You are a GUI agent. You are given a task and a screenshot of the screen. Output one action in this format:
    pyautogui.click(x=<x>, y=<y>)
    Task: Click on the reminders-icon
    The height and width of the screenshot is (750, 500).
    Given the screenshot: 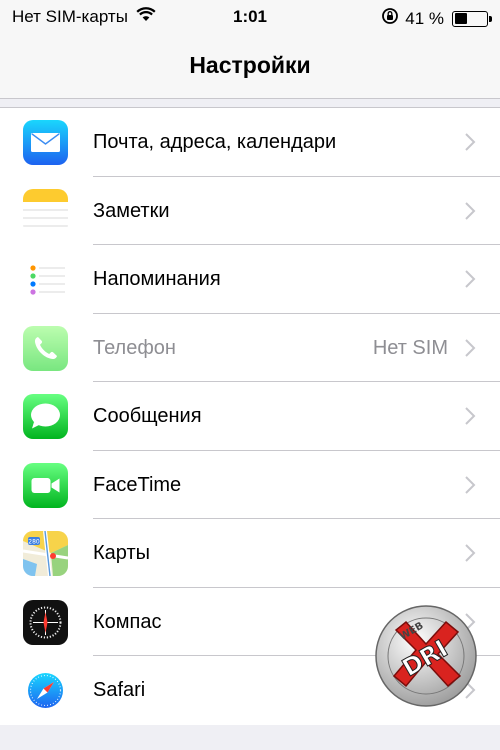 What is the action you would take?
    pyautogui.click(x=45, y=279)
    